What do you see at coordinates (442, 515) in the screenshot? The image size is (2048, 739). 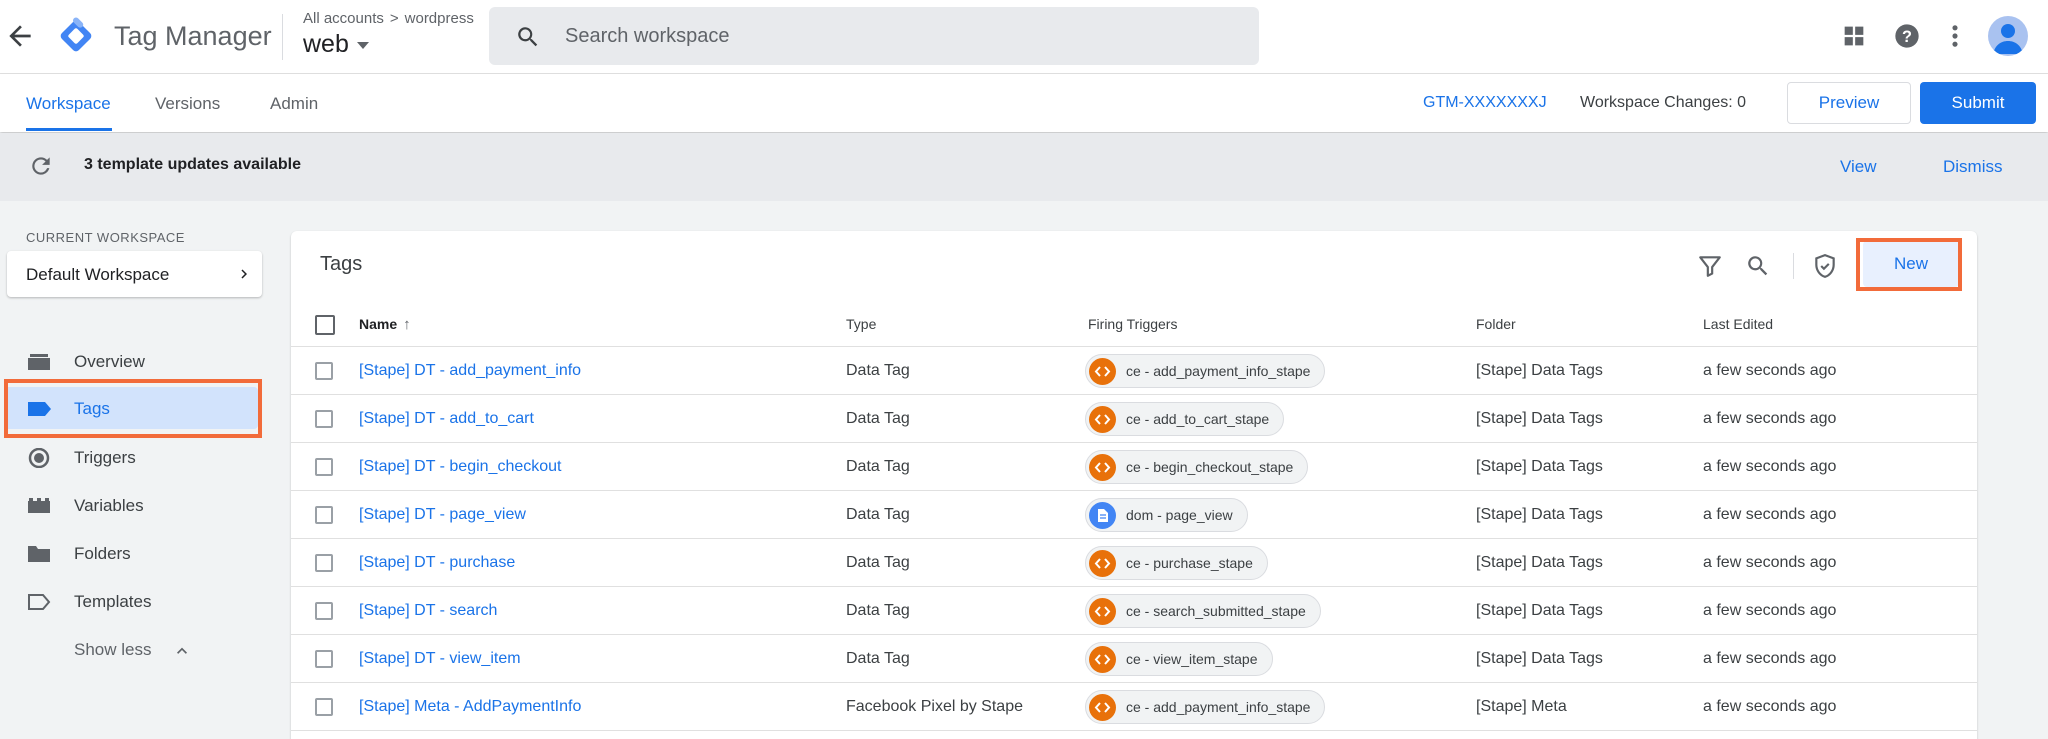 I see `tag-name-link: [Stape] DT - page_view` at bounding box center [442, 515].